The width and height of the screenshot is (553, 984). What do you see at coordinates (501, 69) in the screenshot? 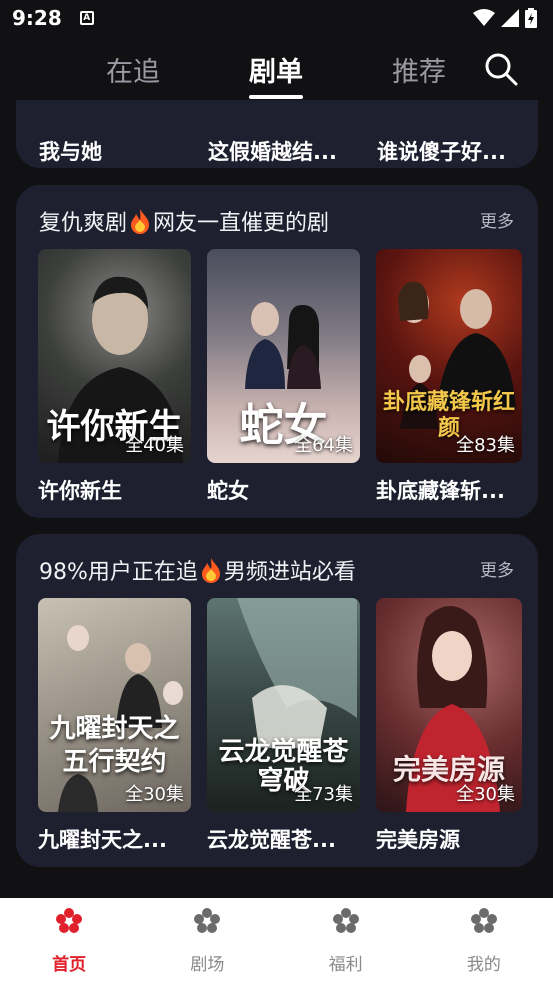
I see `search-icon` at bounding box center [501, 69].